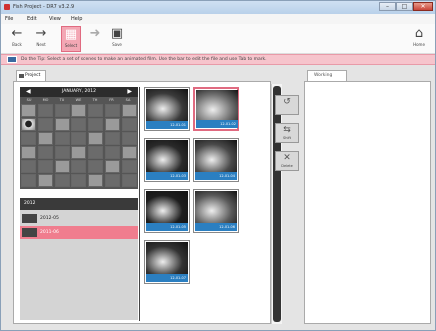 This screenshot has width=436, height=331. What do you see at coordinates (129, 92) in the screenshot?
I see `next-month-icon: ▶` at bounding box center [129, 92].